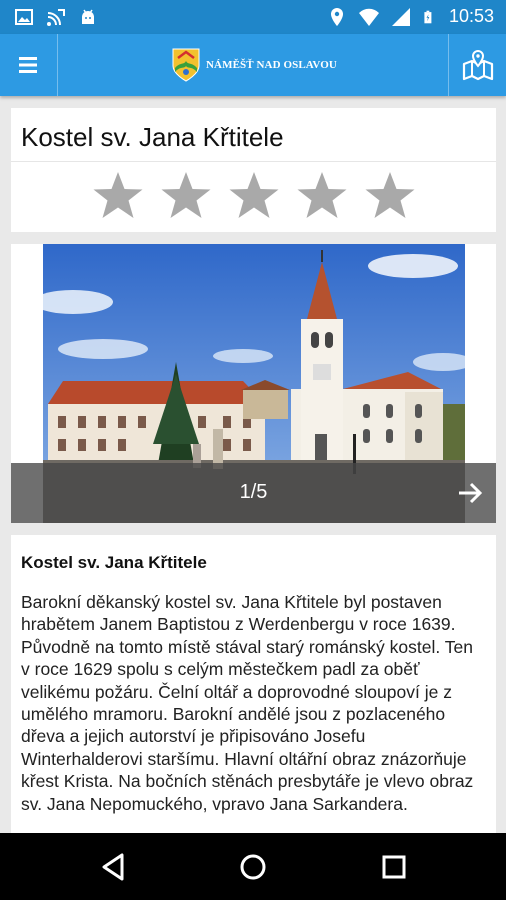 Image resolution: width=506 pixels, height=900 pixels. Describe the element at coordinates (253, 135) in the screenshot. I see `poi-title: Kostel sv. Jana Křtitele` at that location.